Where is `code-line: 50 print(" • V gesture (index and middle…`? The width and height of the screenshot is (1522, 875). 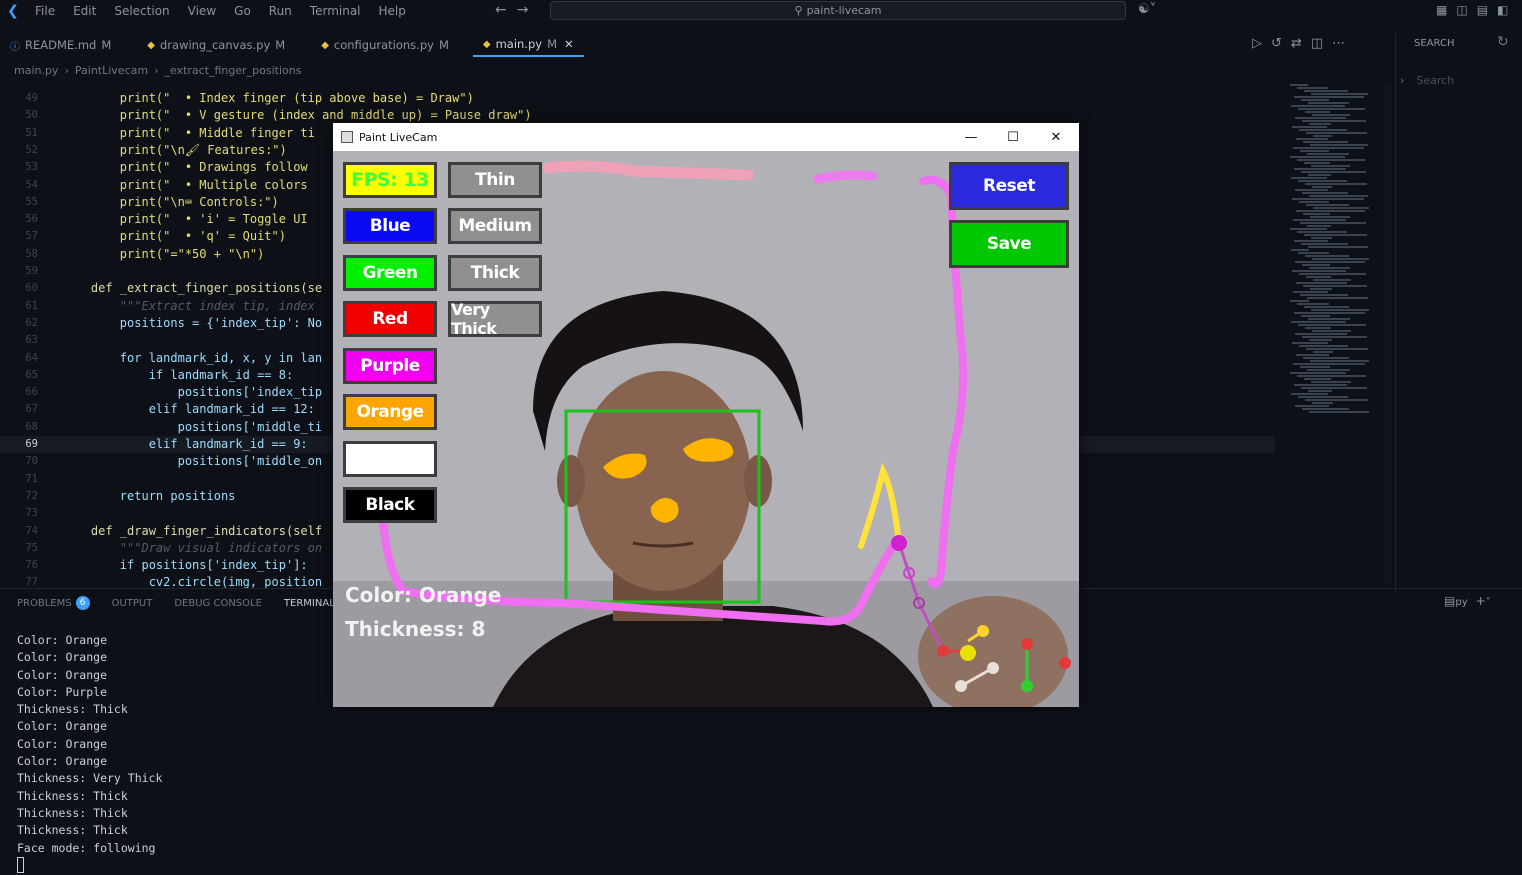
code-line: 50 print(" • V gesture (index and middle… is located at coordinates (637, 115).